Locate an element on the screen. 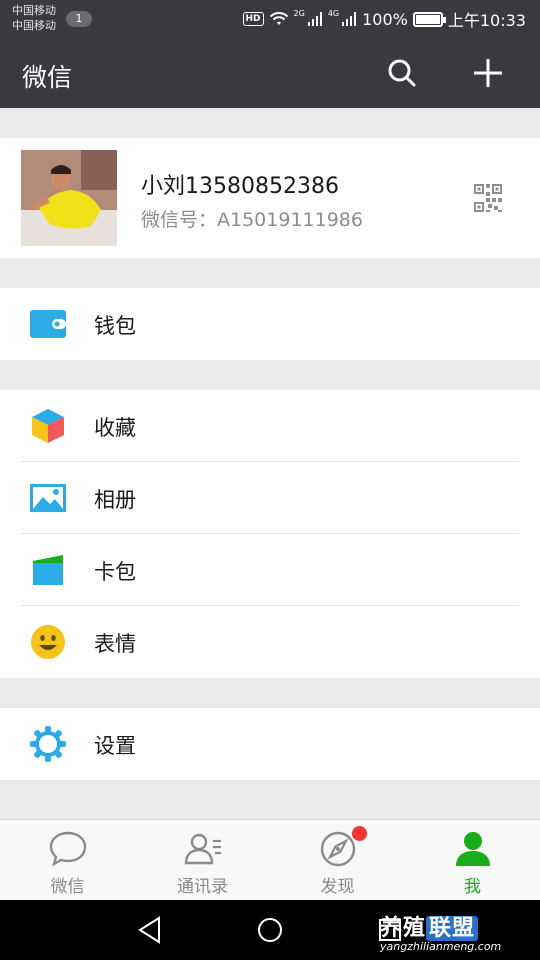 The height and width of the screenshot is (960, 540). menu-item-cards: 卡包 is located at coordinates (270, 570).